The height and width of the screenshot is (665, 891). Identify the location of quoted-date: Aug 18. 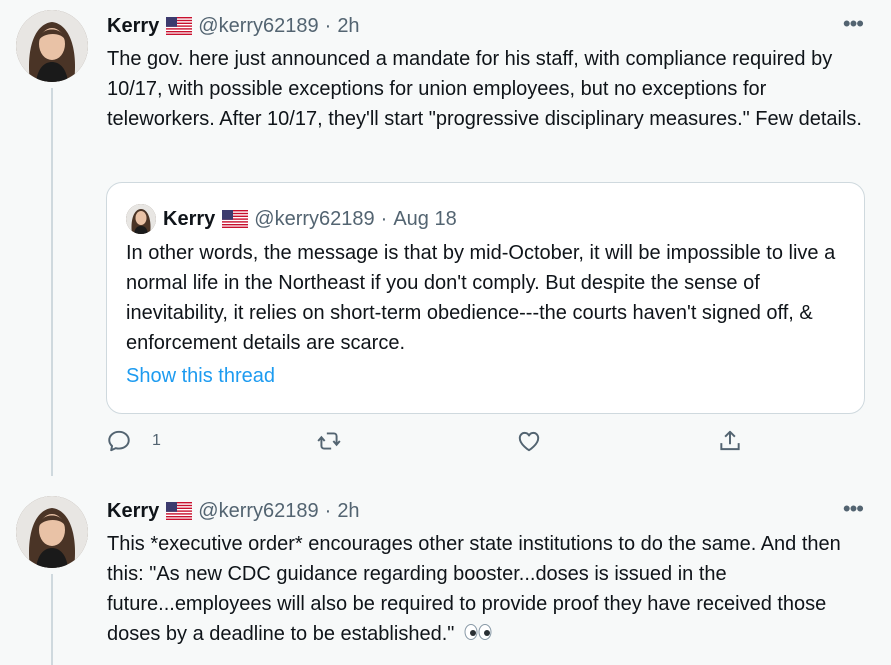
(425, 218).